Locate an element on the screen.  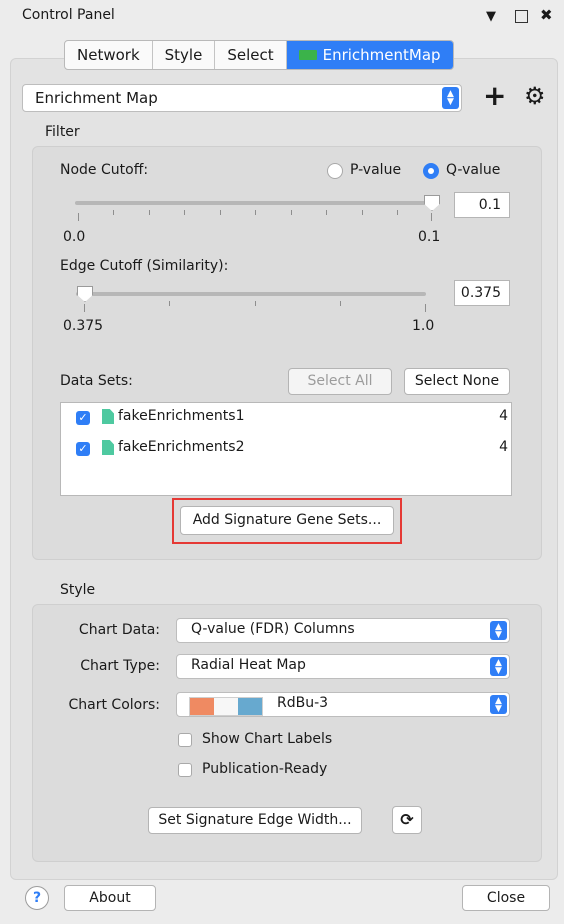
select-all-button: Select All is located at coordinates (340, 381).